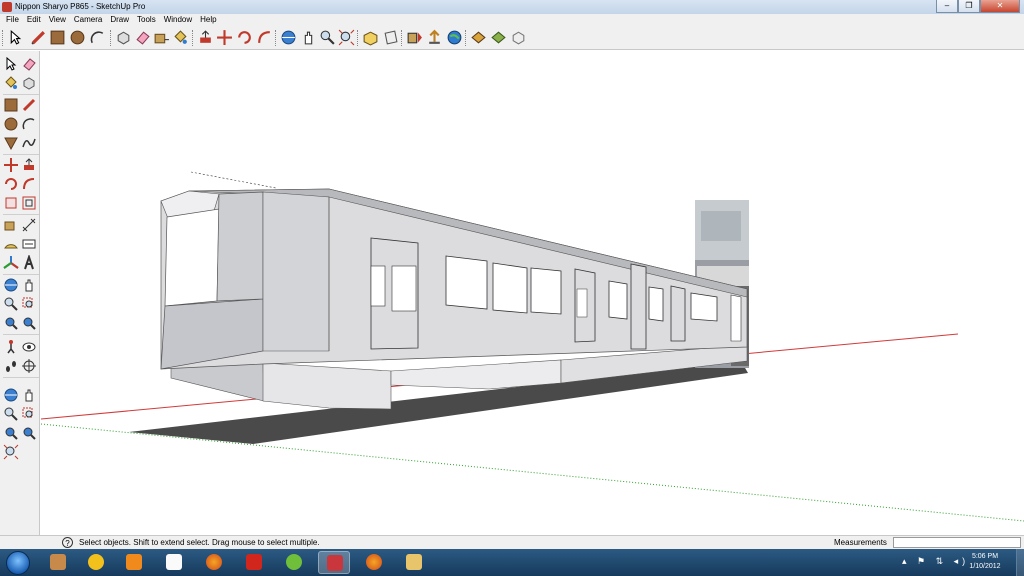  I want to click on axes-icon, so click(11, 263).